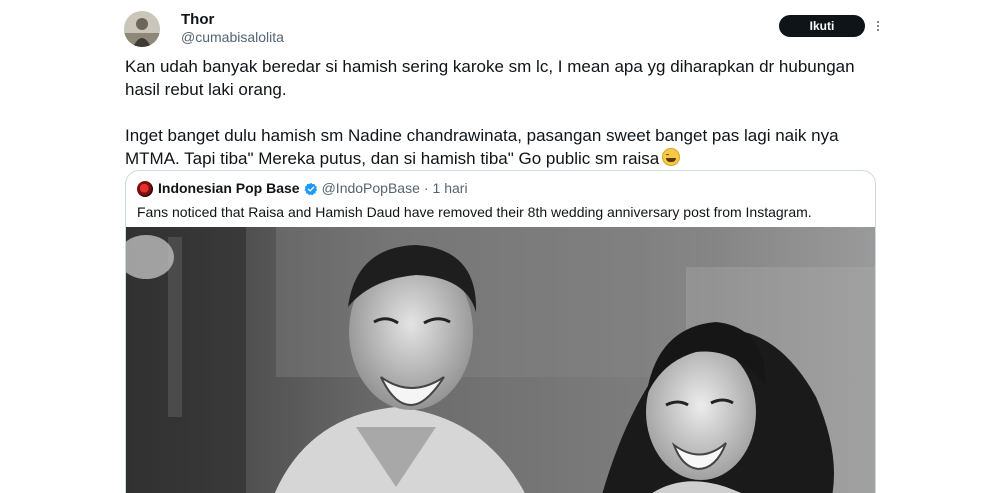 This screenshot has height=493, width=1000. What do you see at coordinates (450, 188) in the screenshot?
I see `quote-timestamp: 1 hari` at bounding box center [450, 188].